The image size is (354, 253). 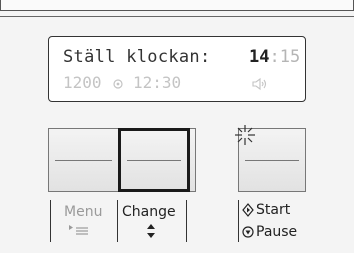 What do you see at coordinates (83, 212) in the screenshot?
I see `menu-label: Menu` at bounding box center [83, 212].